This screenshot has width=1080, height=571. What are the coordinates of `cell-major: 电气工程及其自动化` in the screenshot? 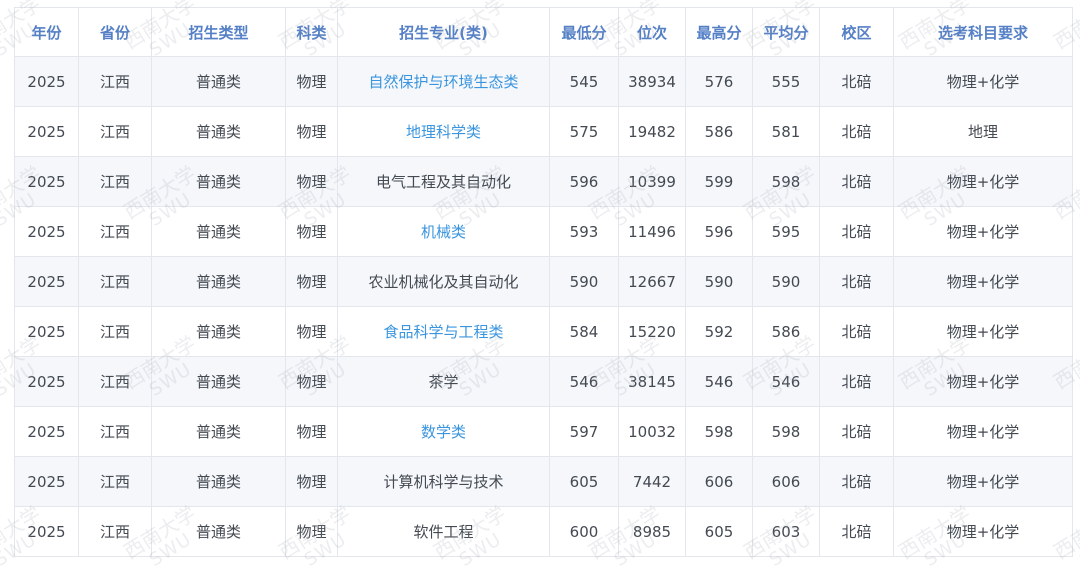 It's located at (443, 181).